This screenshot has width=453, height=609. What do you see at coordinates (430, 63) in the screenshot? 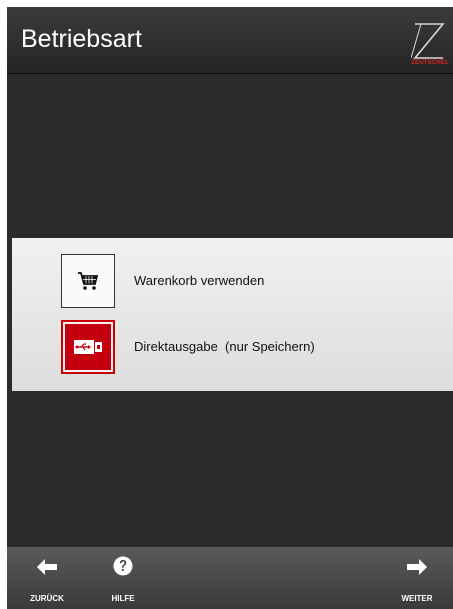
I see `logo-wordmark: ZEUTSCHEL` at bounding box center [430, 63].